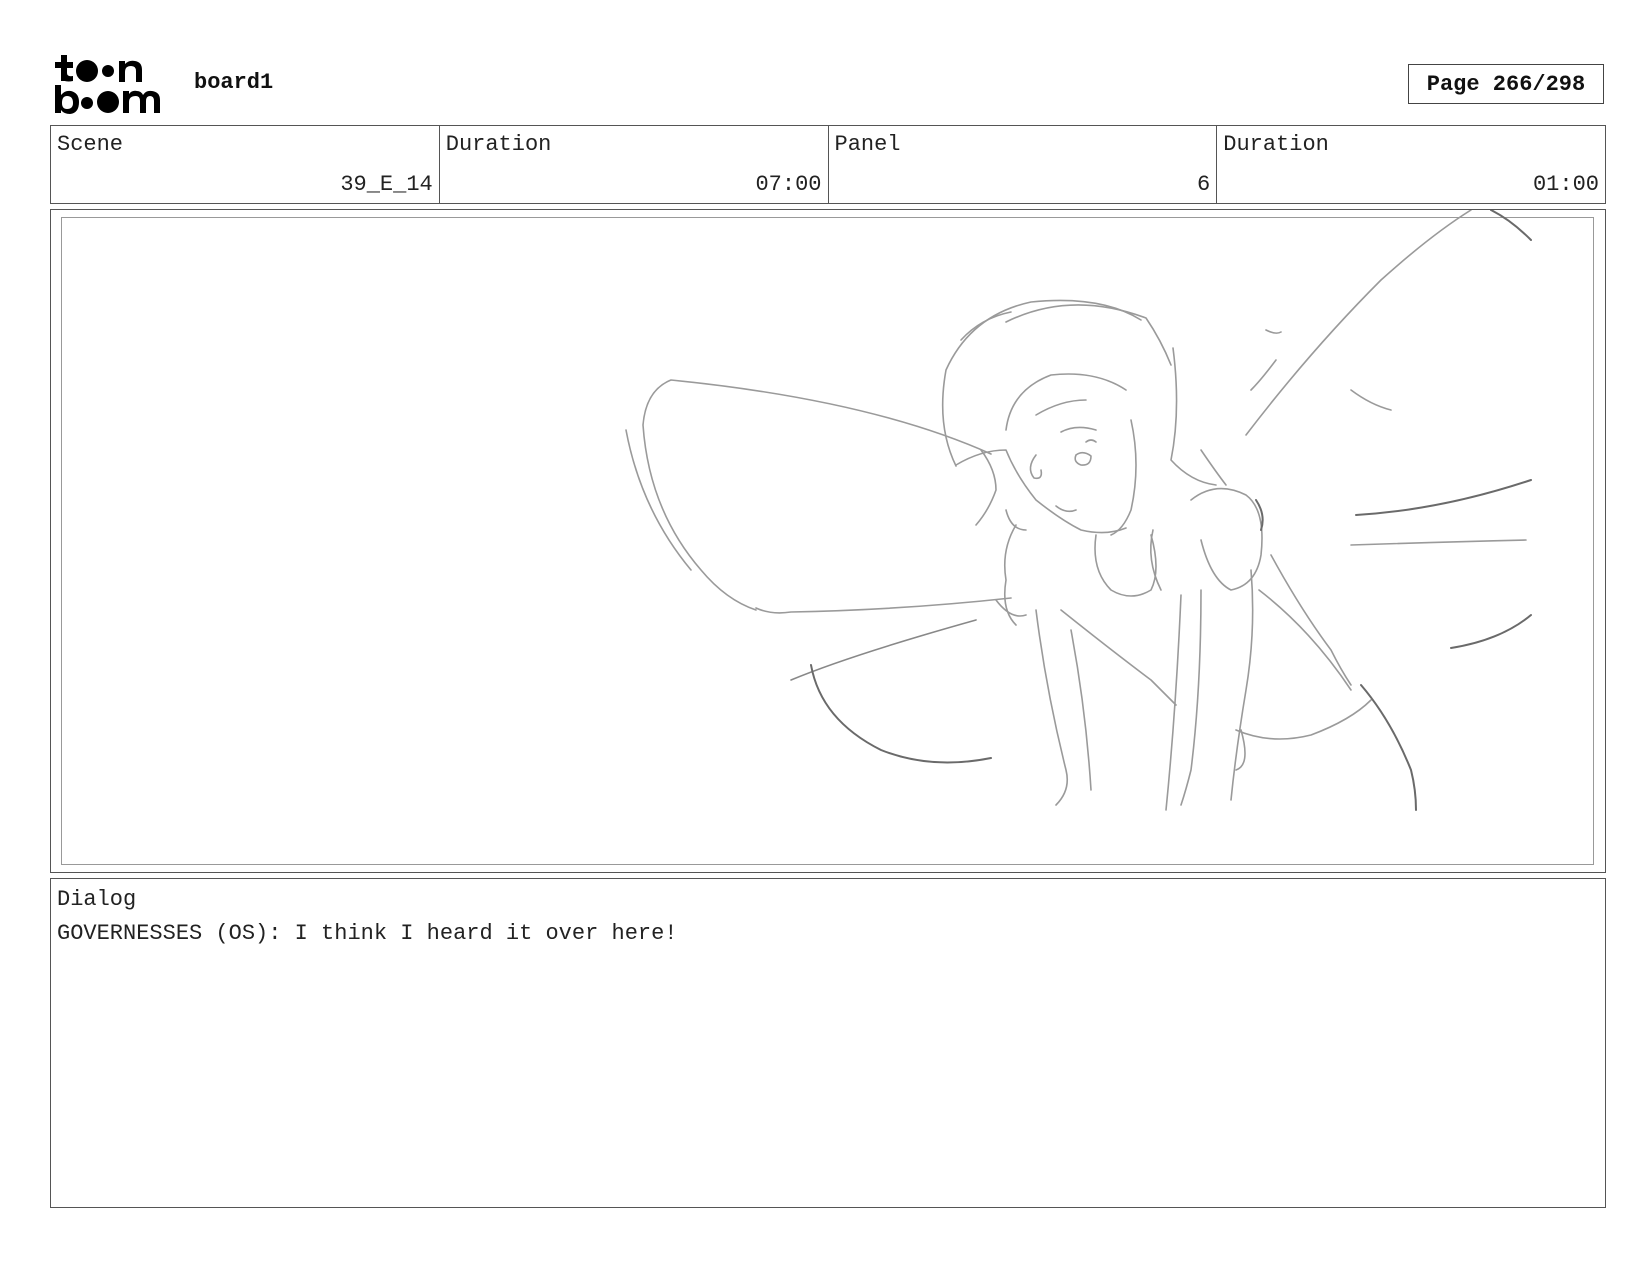  Describe the element at coordinates (788, 184) in the screenshot. I see `scene-duration-value: 07:00` at that location.